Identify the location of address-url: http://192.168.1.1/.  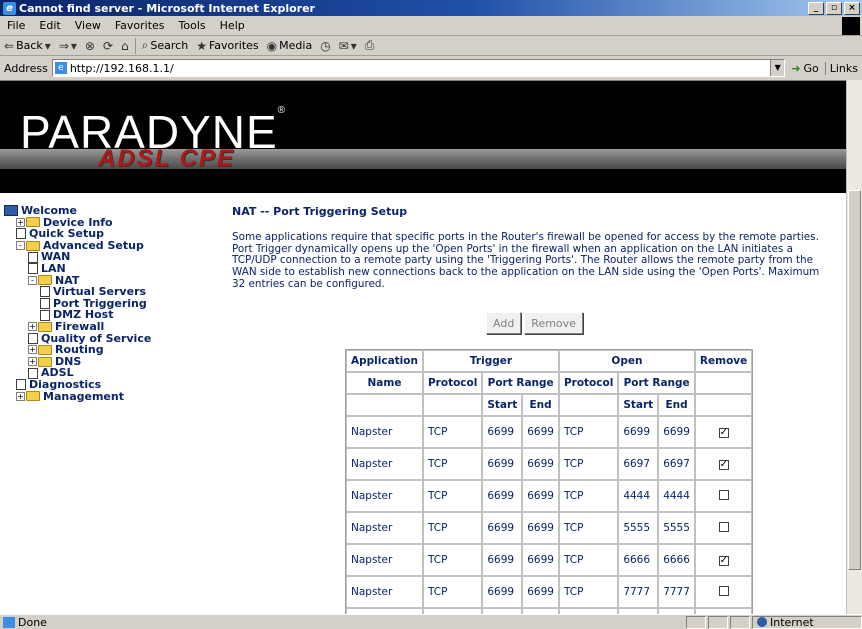
(418, 68).